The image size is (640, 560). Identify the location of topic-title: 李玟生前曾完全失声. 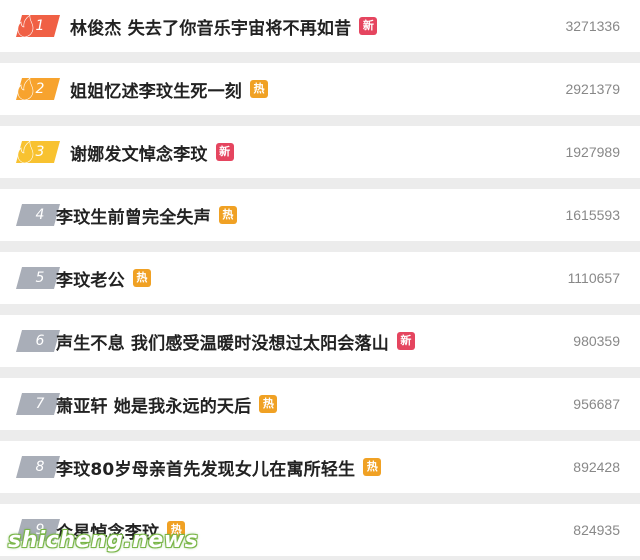
(133, 215).